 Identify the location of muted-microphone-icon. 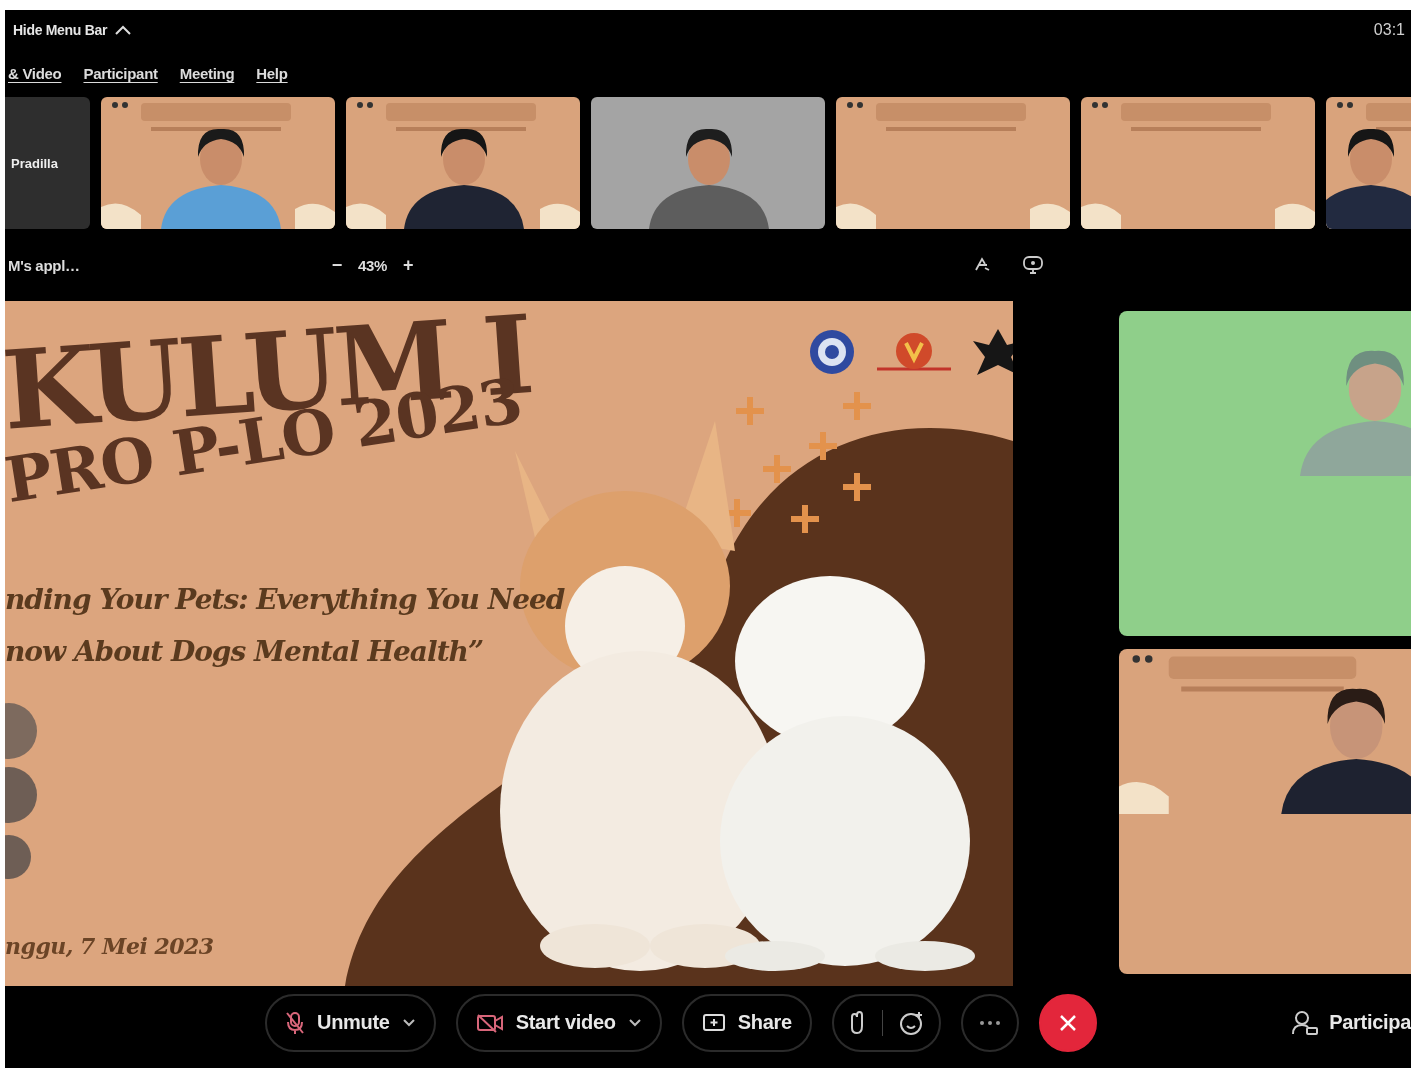
(295, 1022).